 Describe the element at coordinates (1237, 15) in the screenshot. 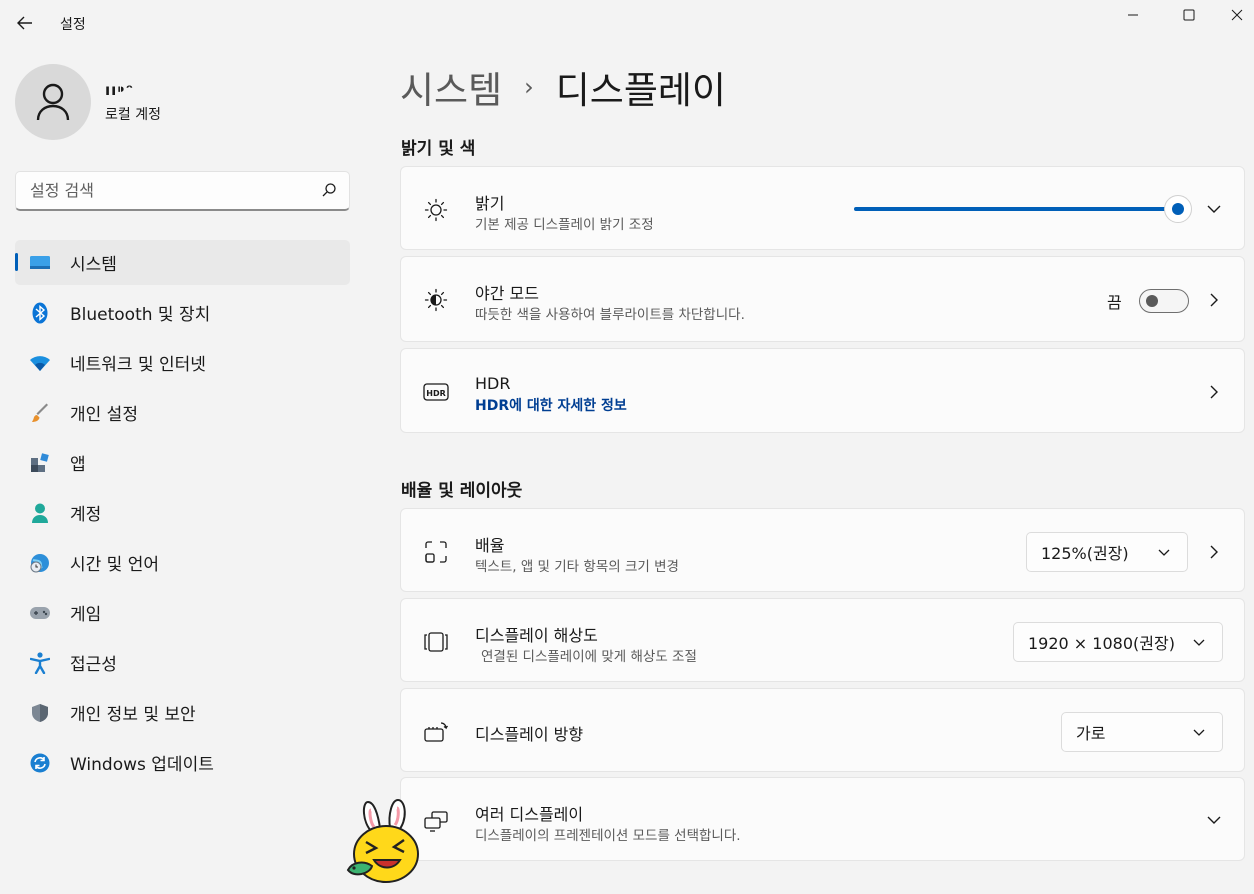

I see `close-icon` at that location.